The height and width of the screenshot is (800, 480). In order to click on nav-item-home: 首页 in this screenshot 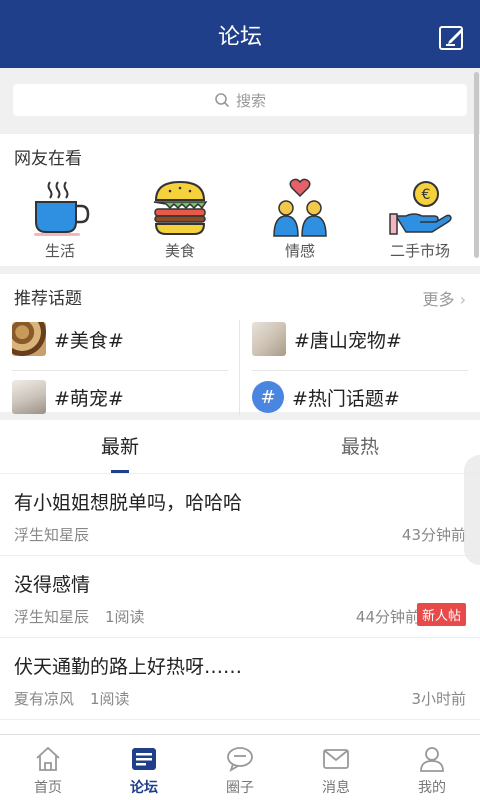, I will do `click(48, 767)`.